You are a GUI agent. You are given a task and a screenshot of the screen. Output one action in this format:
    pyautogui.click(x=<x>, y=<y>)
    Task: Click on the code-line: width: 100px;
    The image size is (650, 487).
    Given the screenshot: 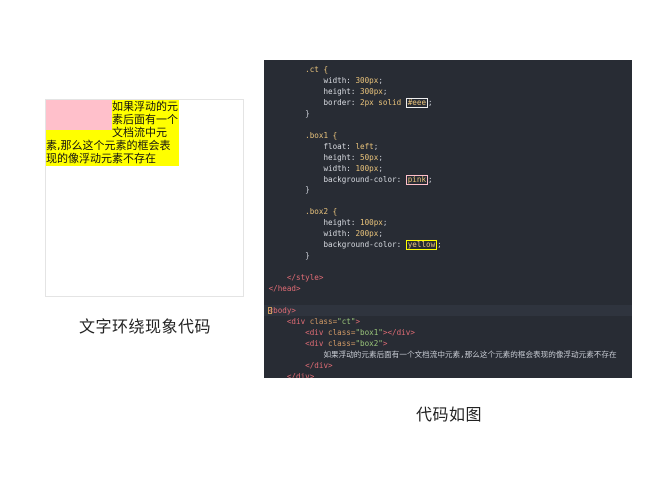 What is the action you would take?
    pyautogui.click(x=448, y=168)
    